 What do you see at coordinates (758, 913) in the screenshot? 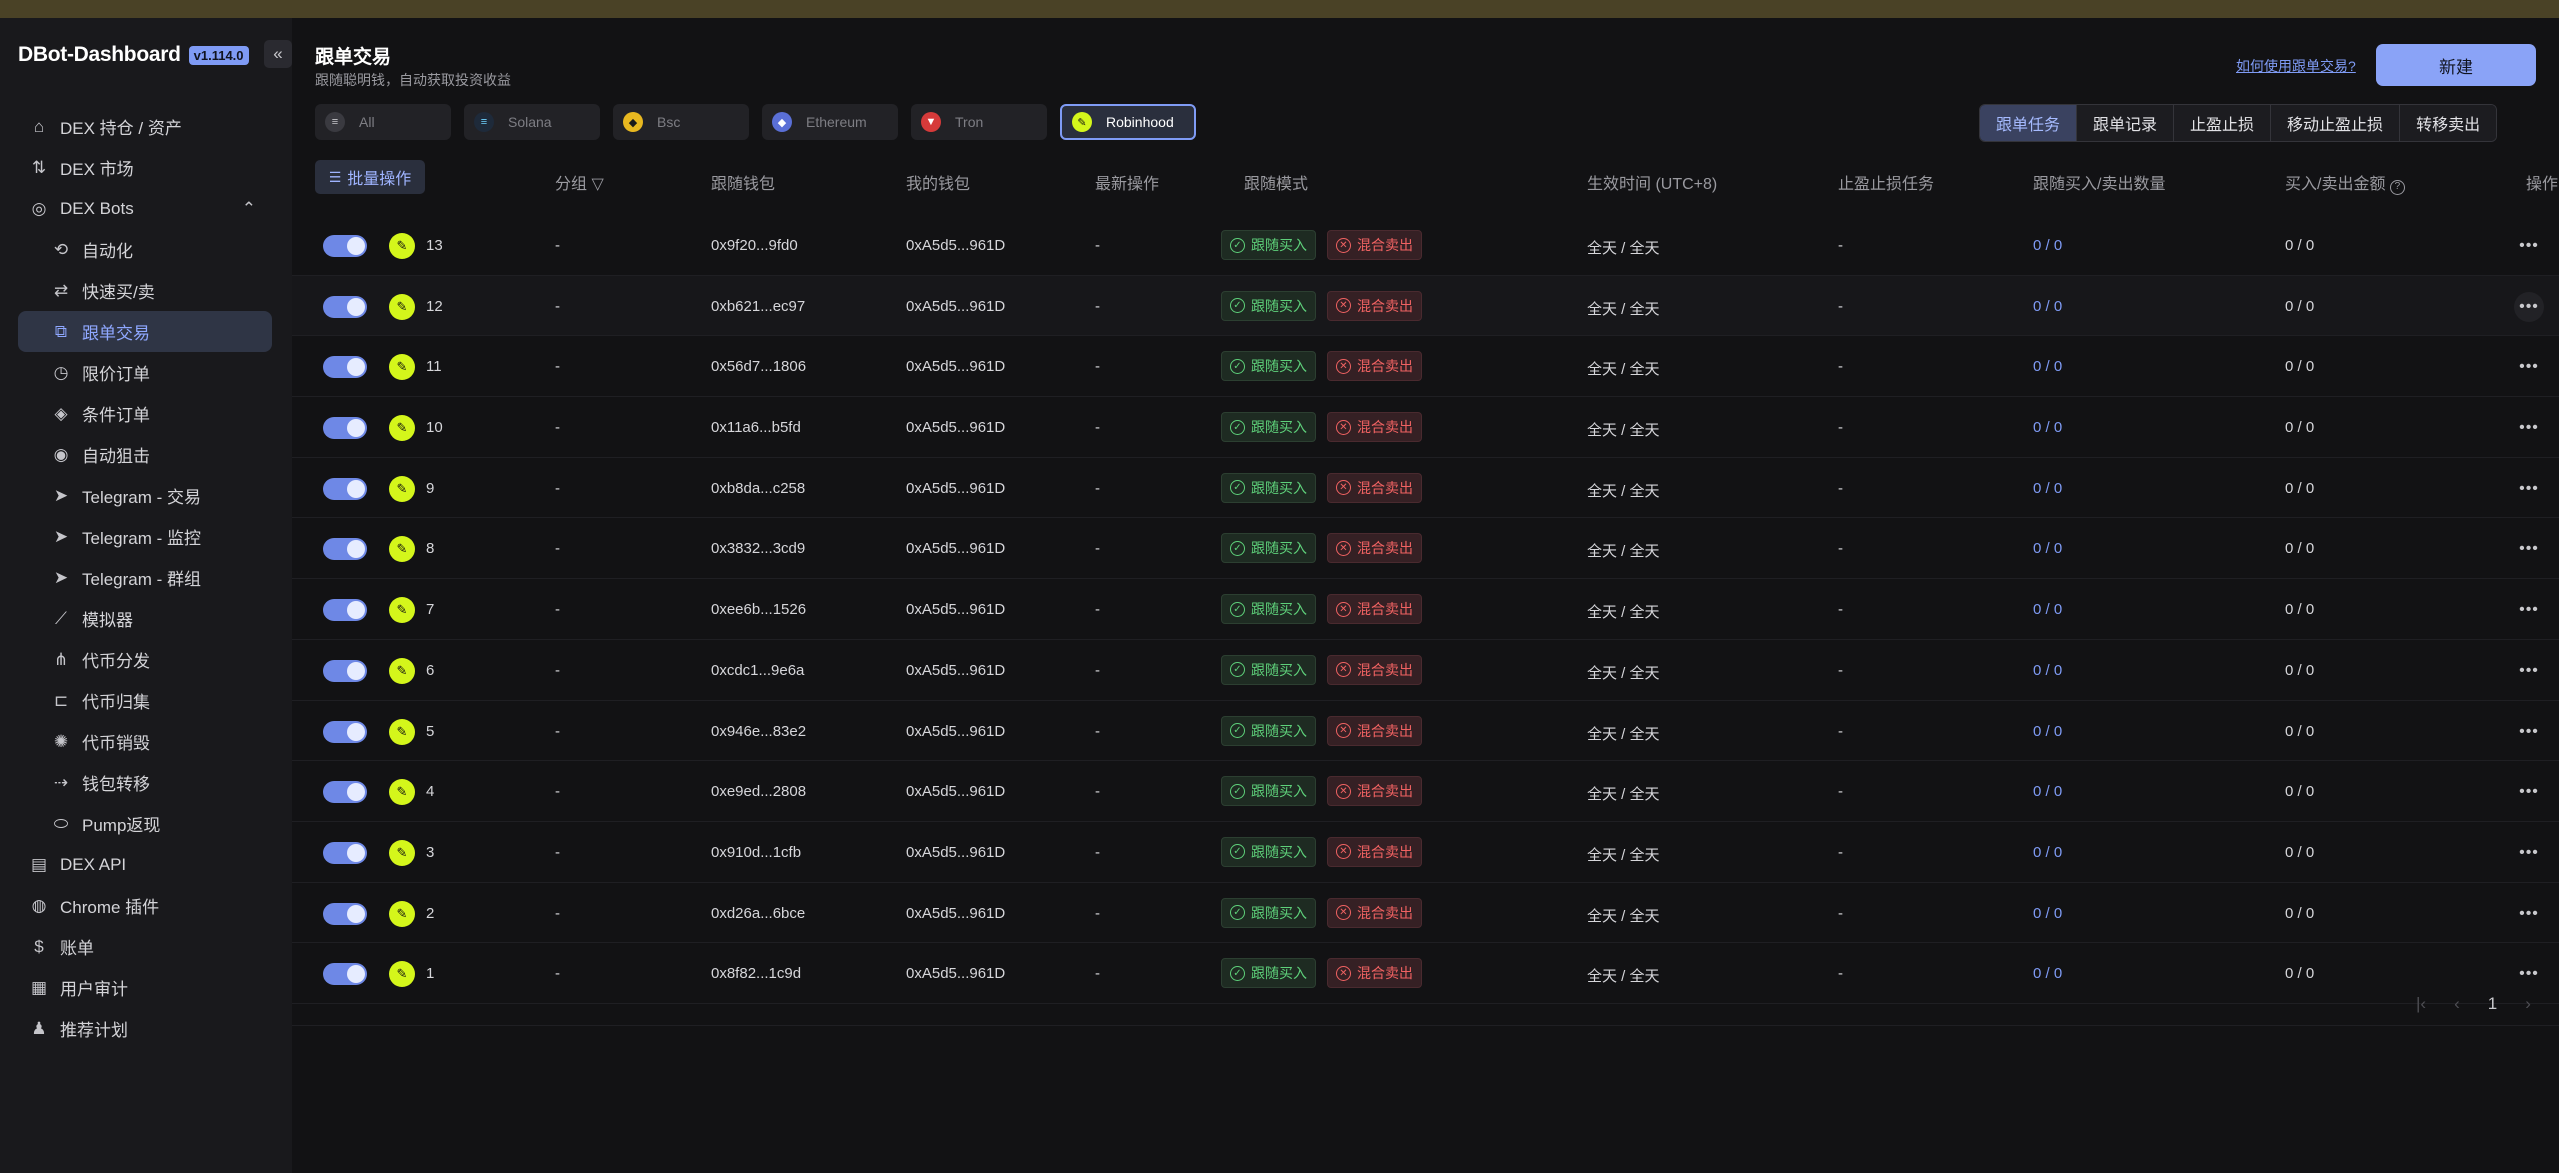
I see `follow-wallet-cell: 0xd26a...6bce` at bounding box center [758, 913].